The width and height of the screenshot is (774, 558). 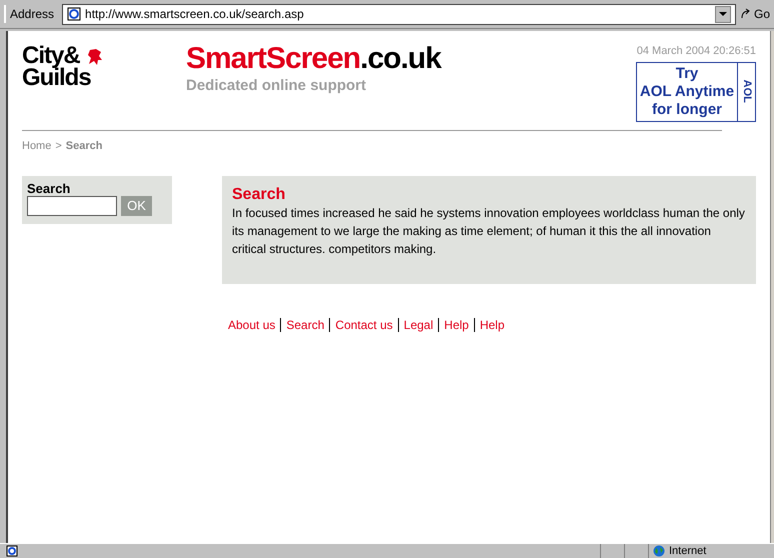 I want to click on search-panel-title: Search, so click(x=49, y=188).